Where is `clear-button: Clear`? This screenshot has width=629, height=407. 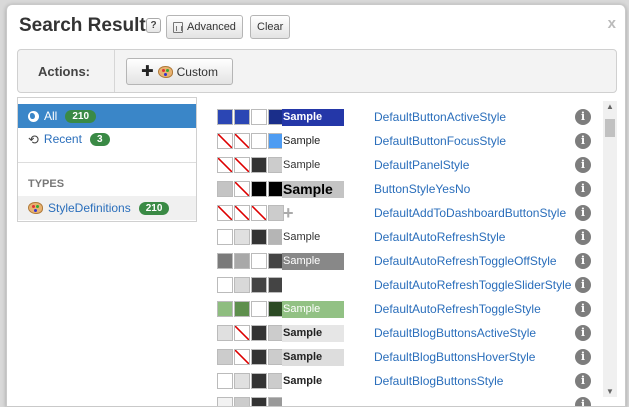
clear-button: Clear is located at coordinates (270, 27).